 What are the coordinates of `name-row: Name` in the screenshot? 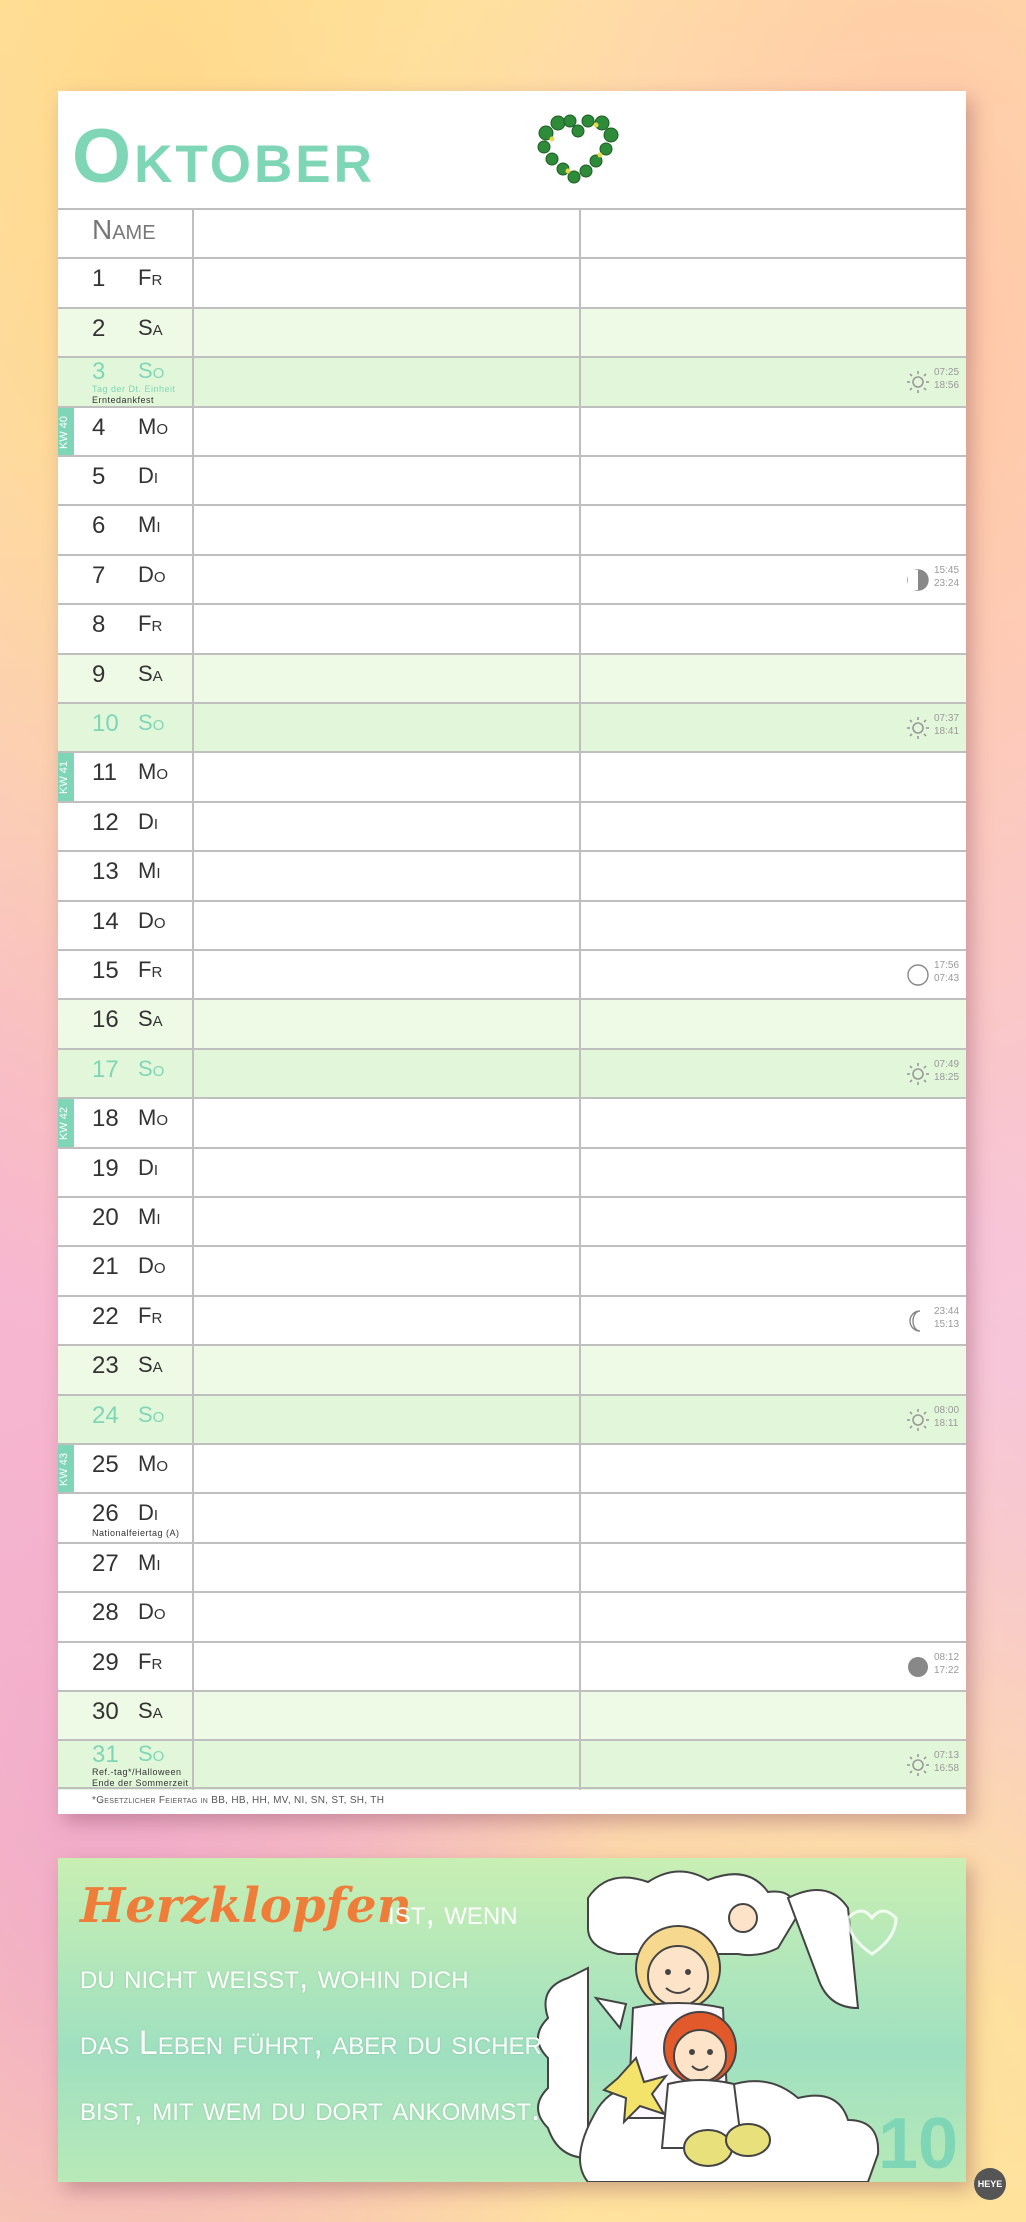 It's located at (512, 233).